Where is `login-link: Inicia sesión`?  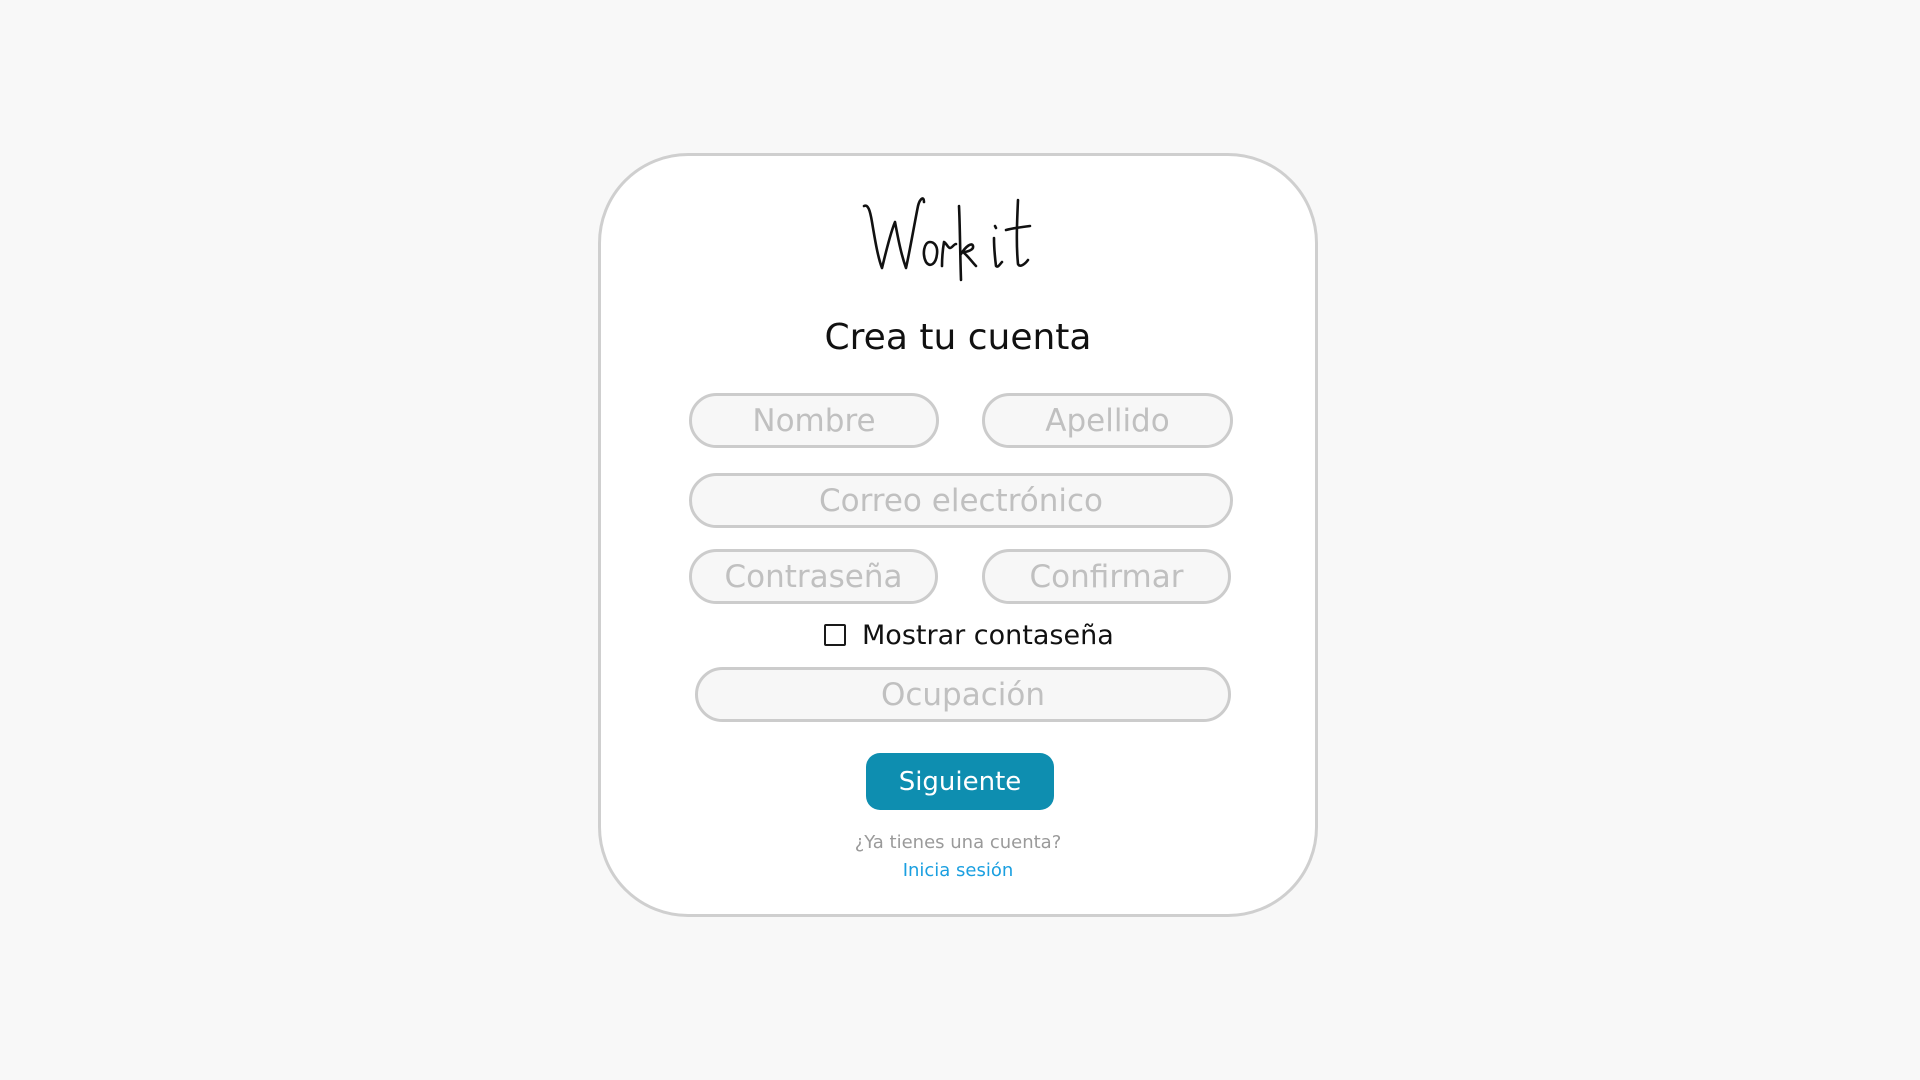 login-link: Inicia sesión is located at coordinates (958, 870).